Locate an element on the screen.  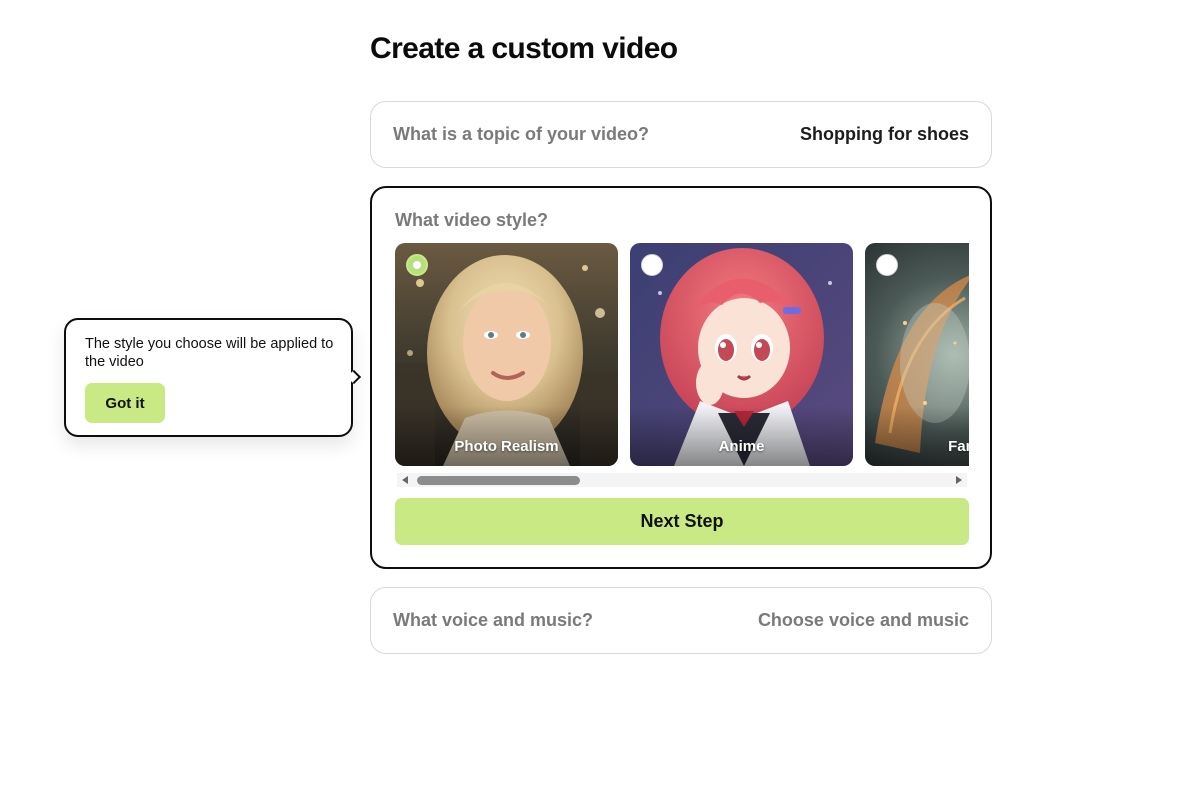
voice-question: What voice and music? is located at coordinates (493, 620).